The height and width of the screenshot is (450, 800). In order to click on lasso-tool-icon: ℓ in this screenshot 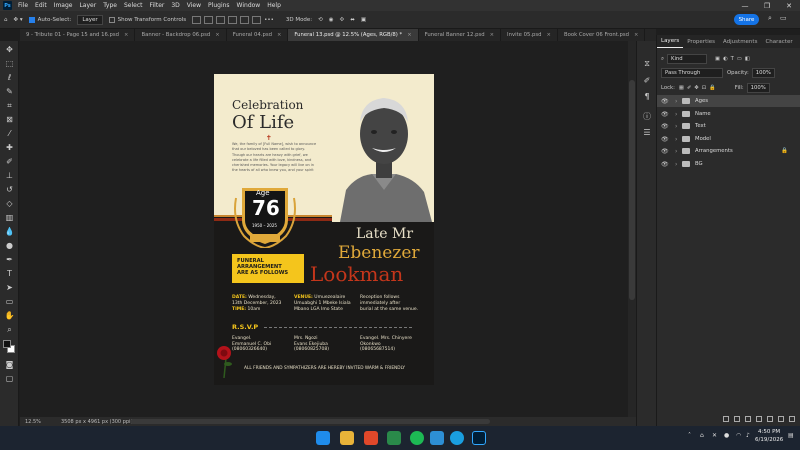, I will do `click(9, 77)`.